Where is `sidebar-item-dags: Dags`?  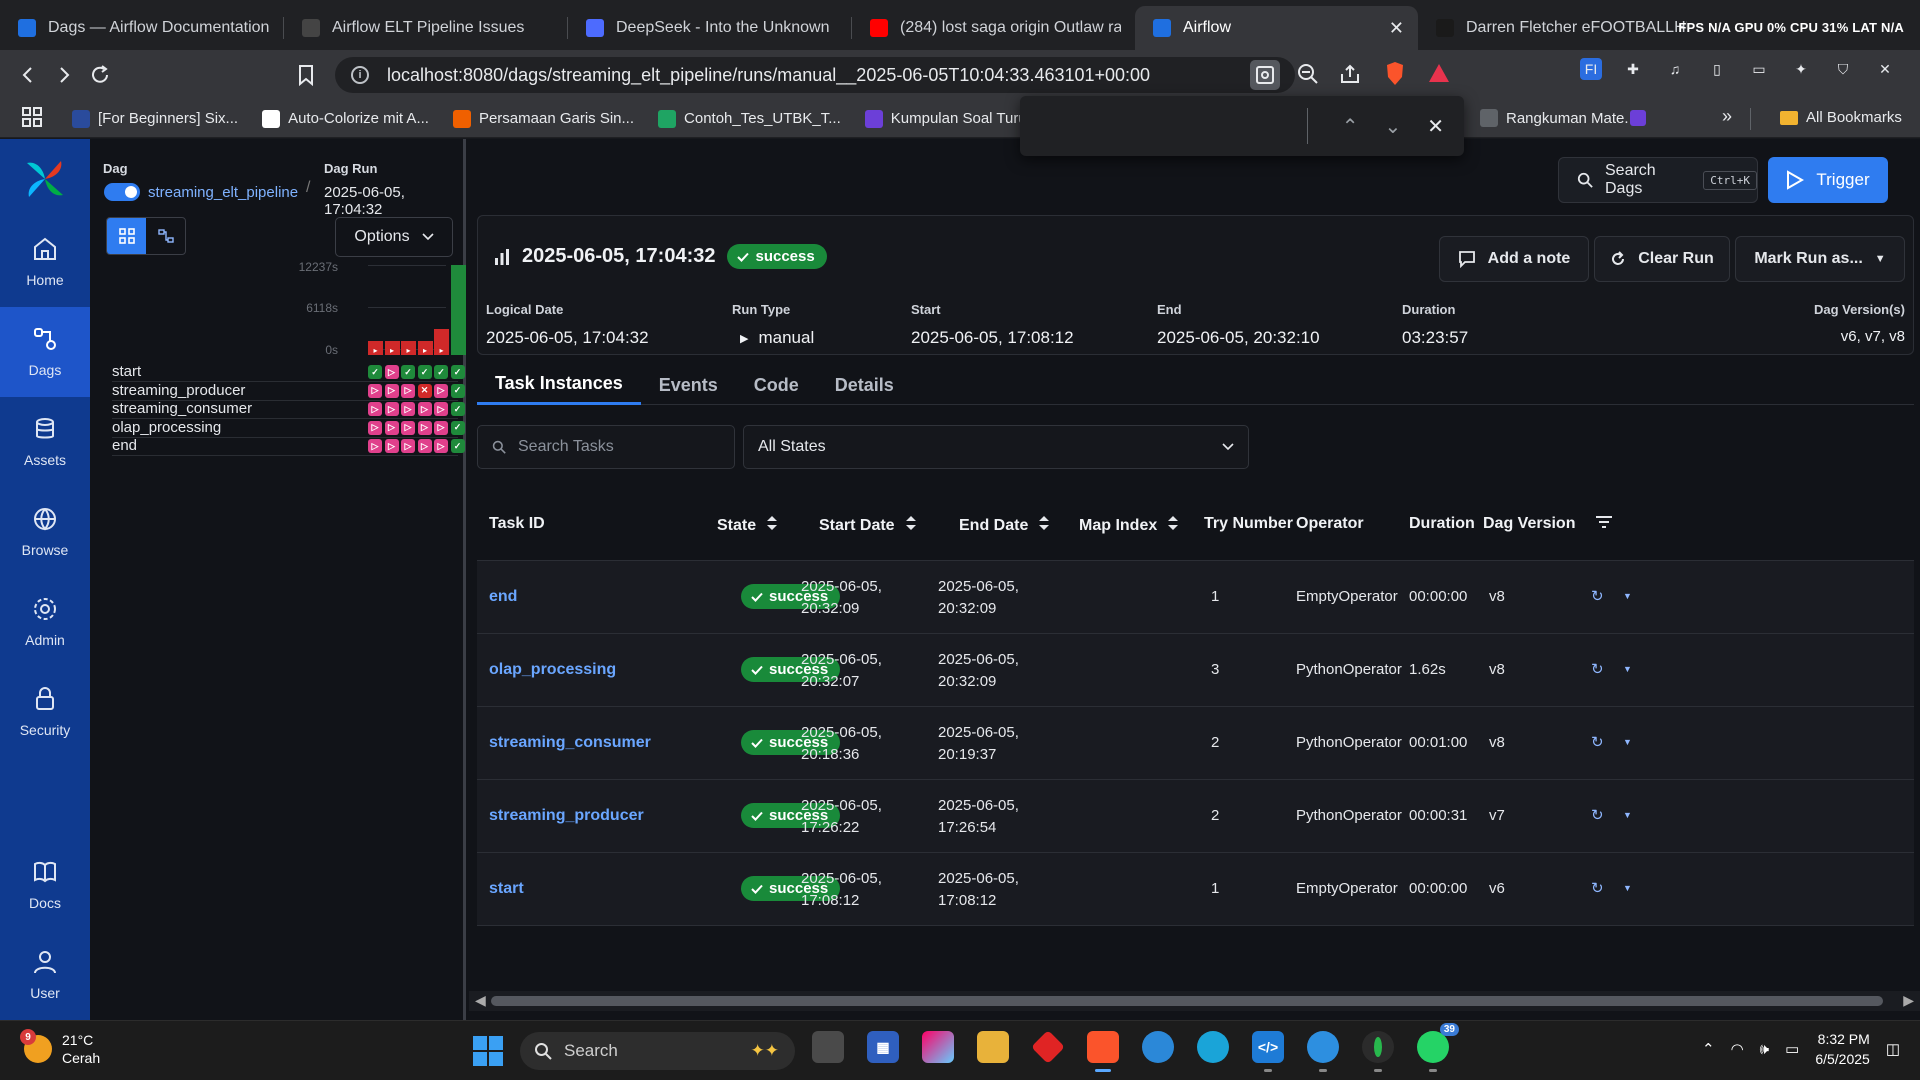 sidebar-item-dags: Dags is located at coordinates (45, 352).